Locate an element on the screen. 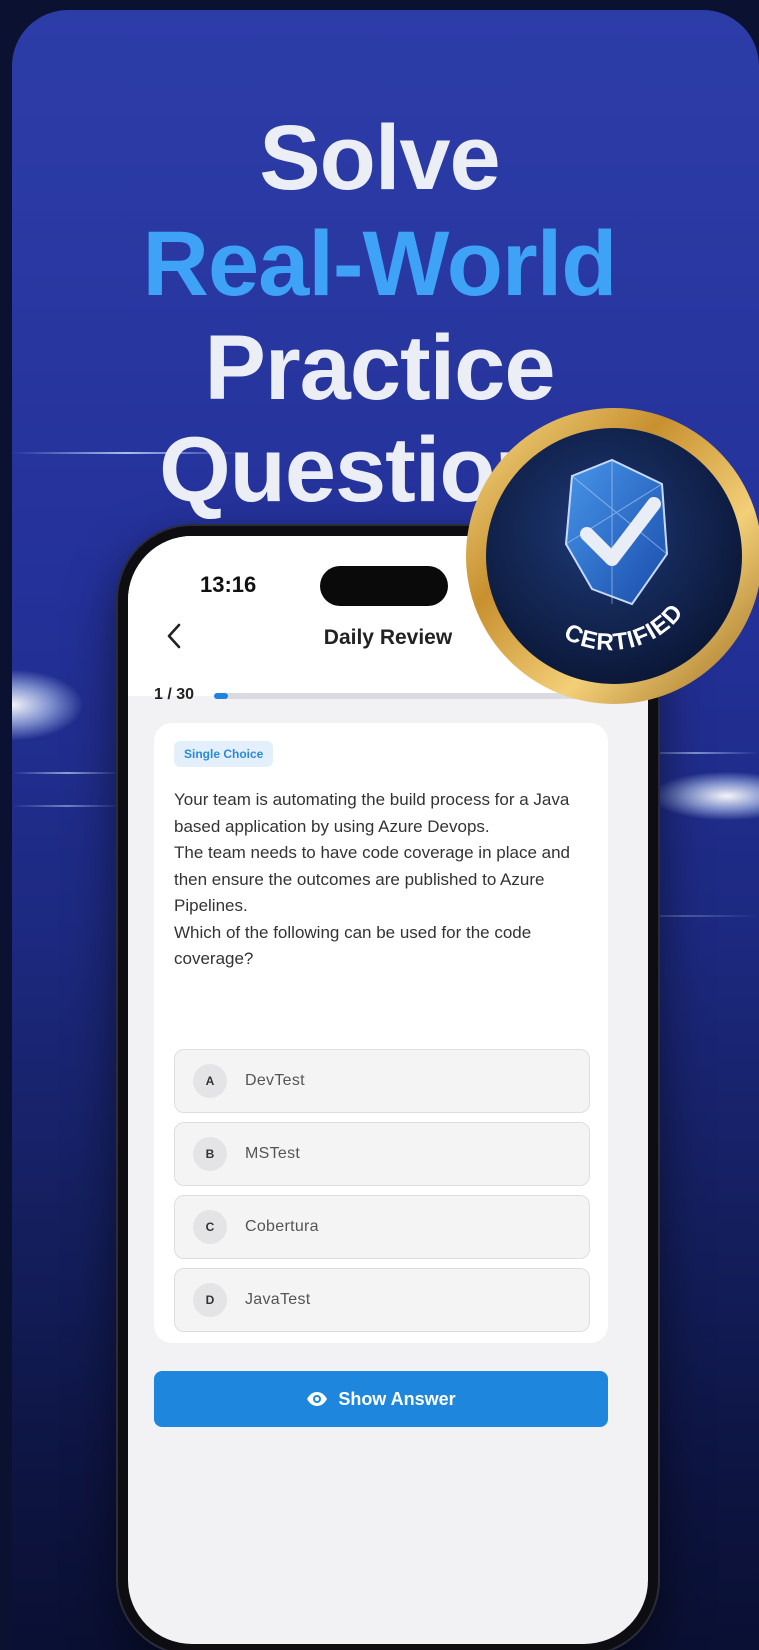 The height and width of the screenshot is (1650, 759). answer-option-d: D JavaTest is located at coordinates (382, 1300).